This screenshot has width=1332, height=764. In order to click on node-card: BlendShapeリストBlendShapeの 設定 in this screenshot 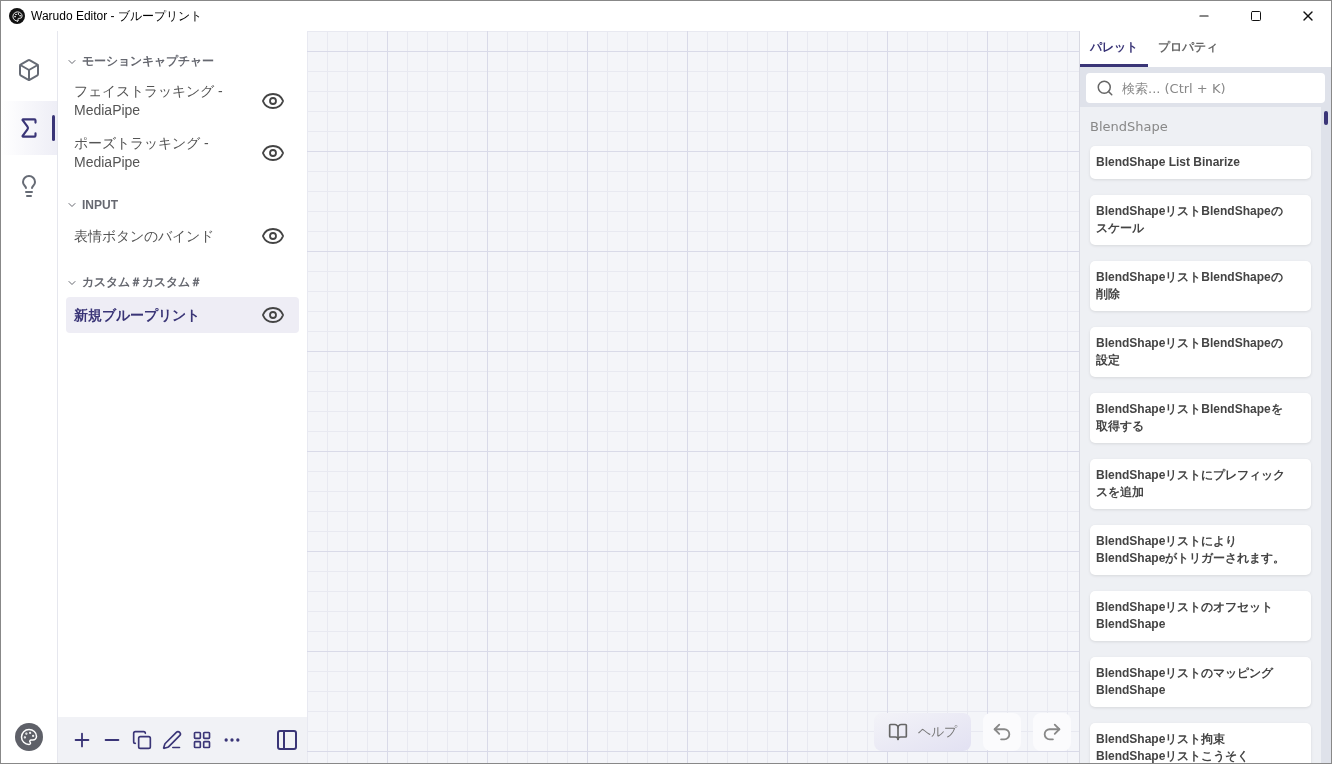, I will do `click(1200, 352)`.